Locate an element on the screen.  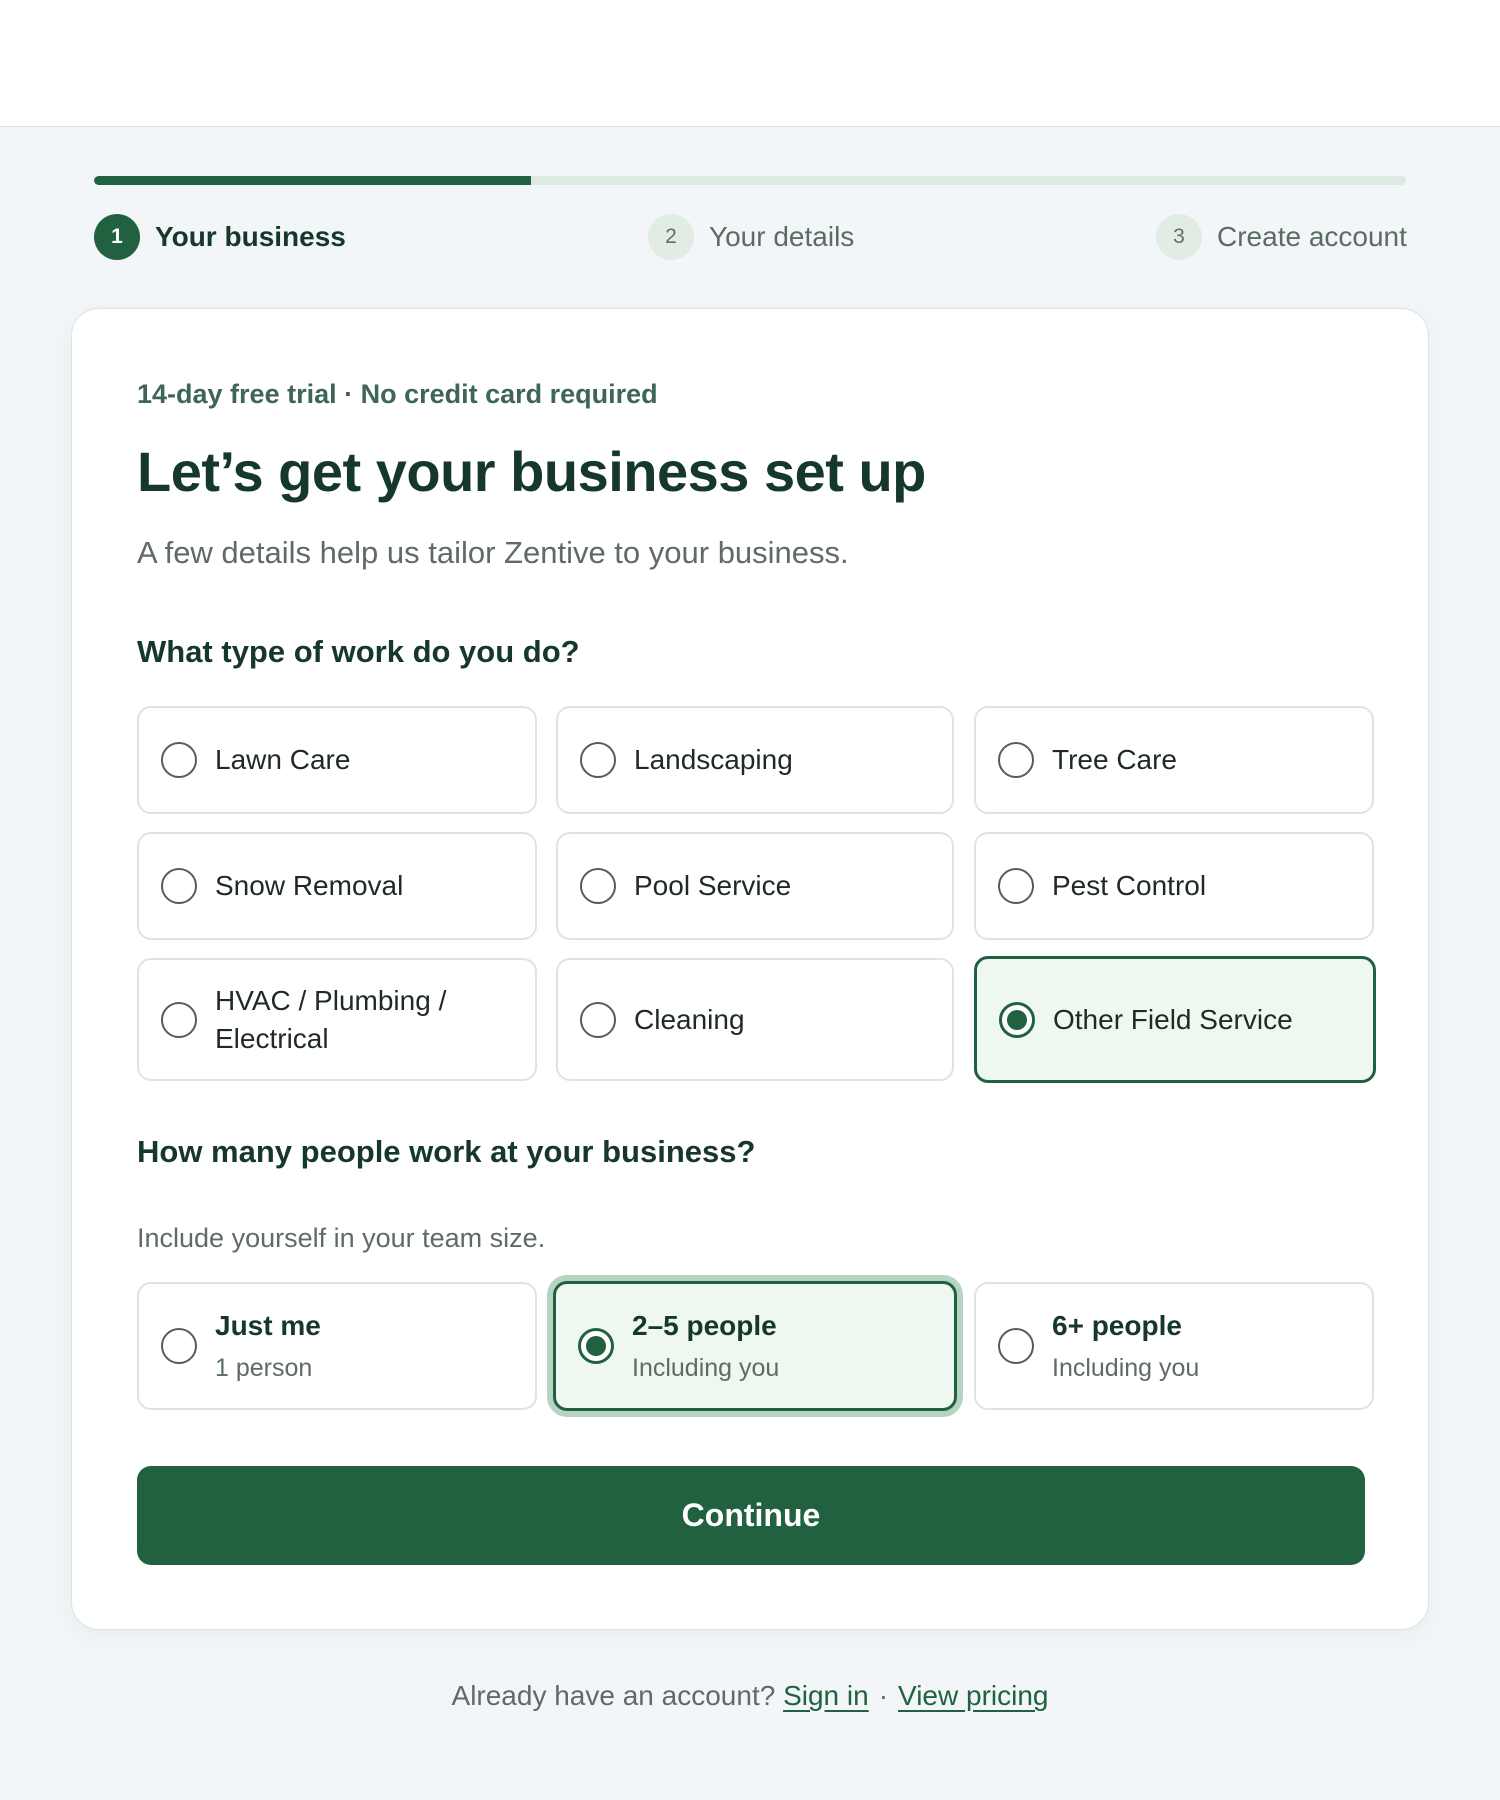
step-create-account: 3 Create account is located at coordinates (1281, 237).